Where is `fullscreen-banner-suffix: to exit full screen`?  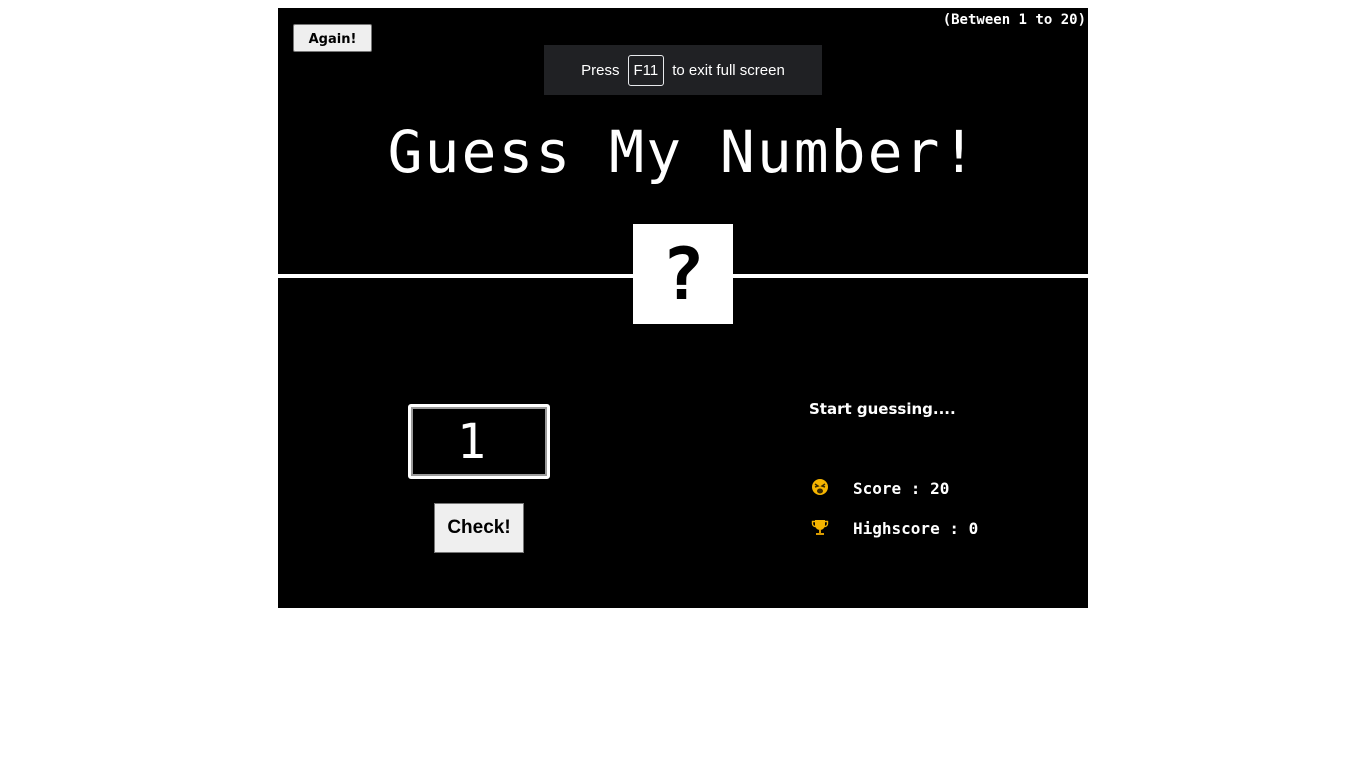 fullscreen-banner-suffix: to exit full screen is located at coordinates (728, 70).